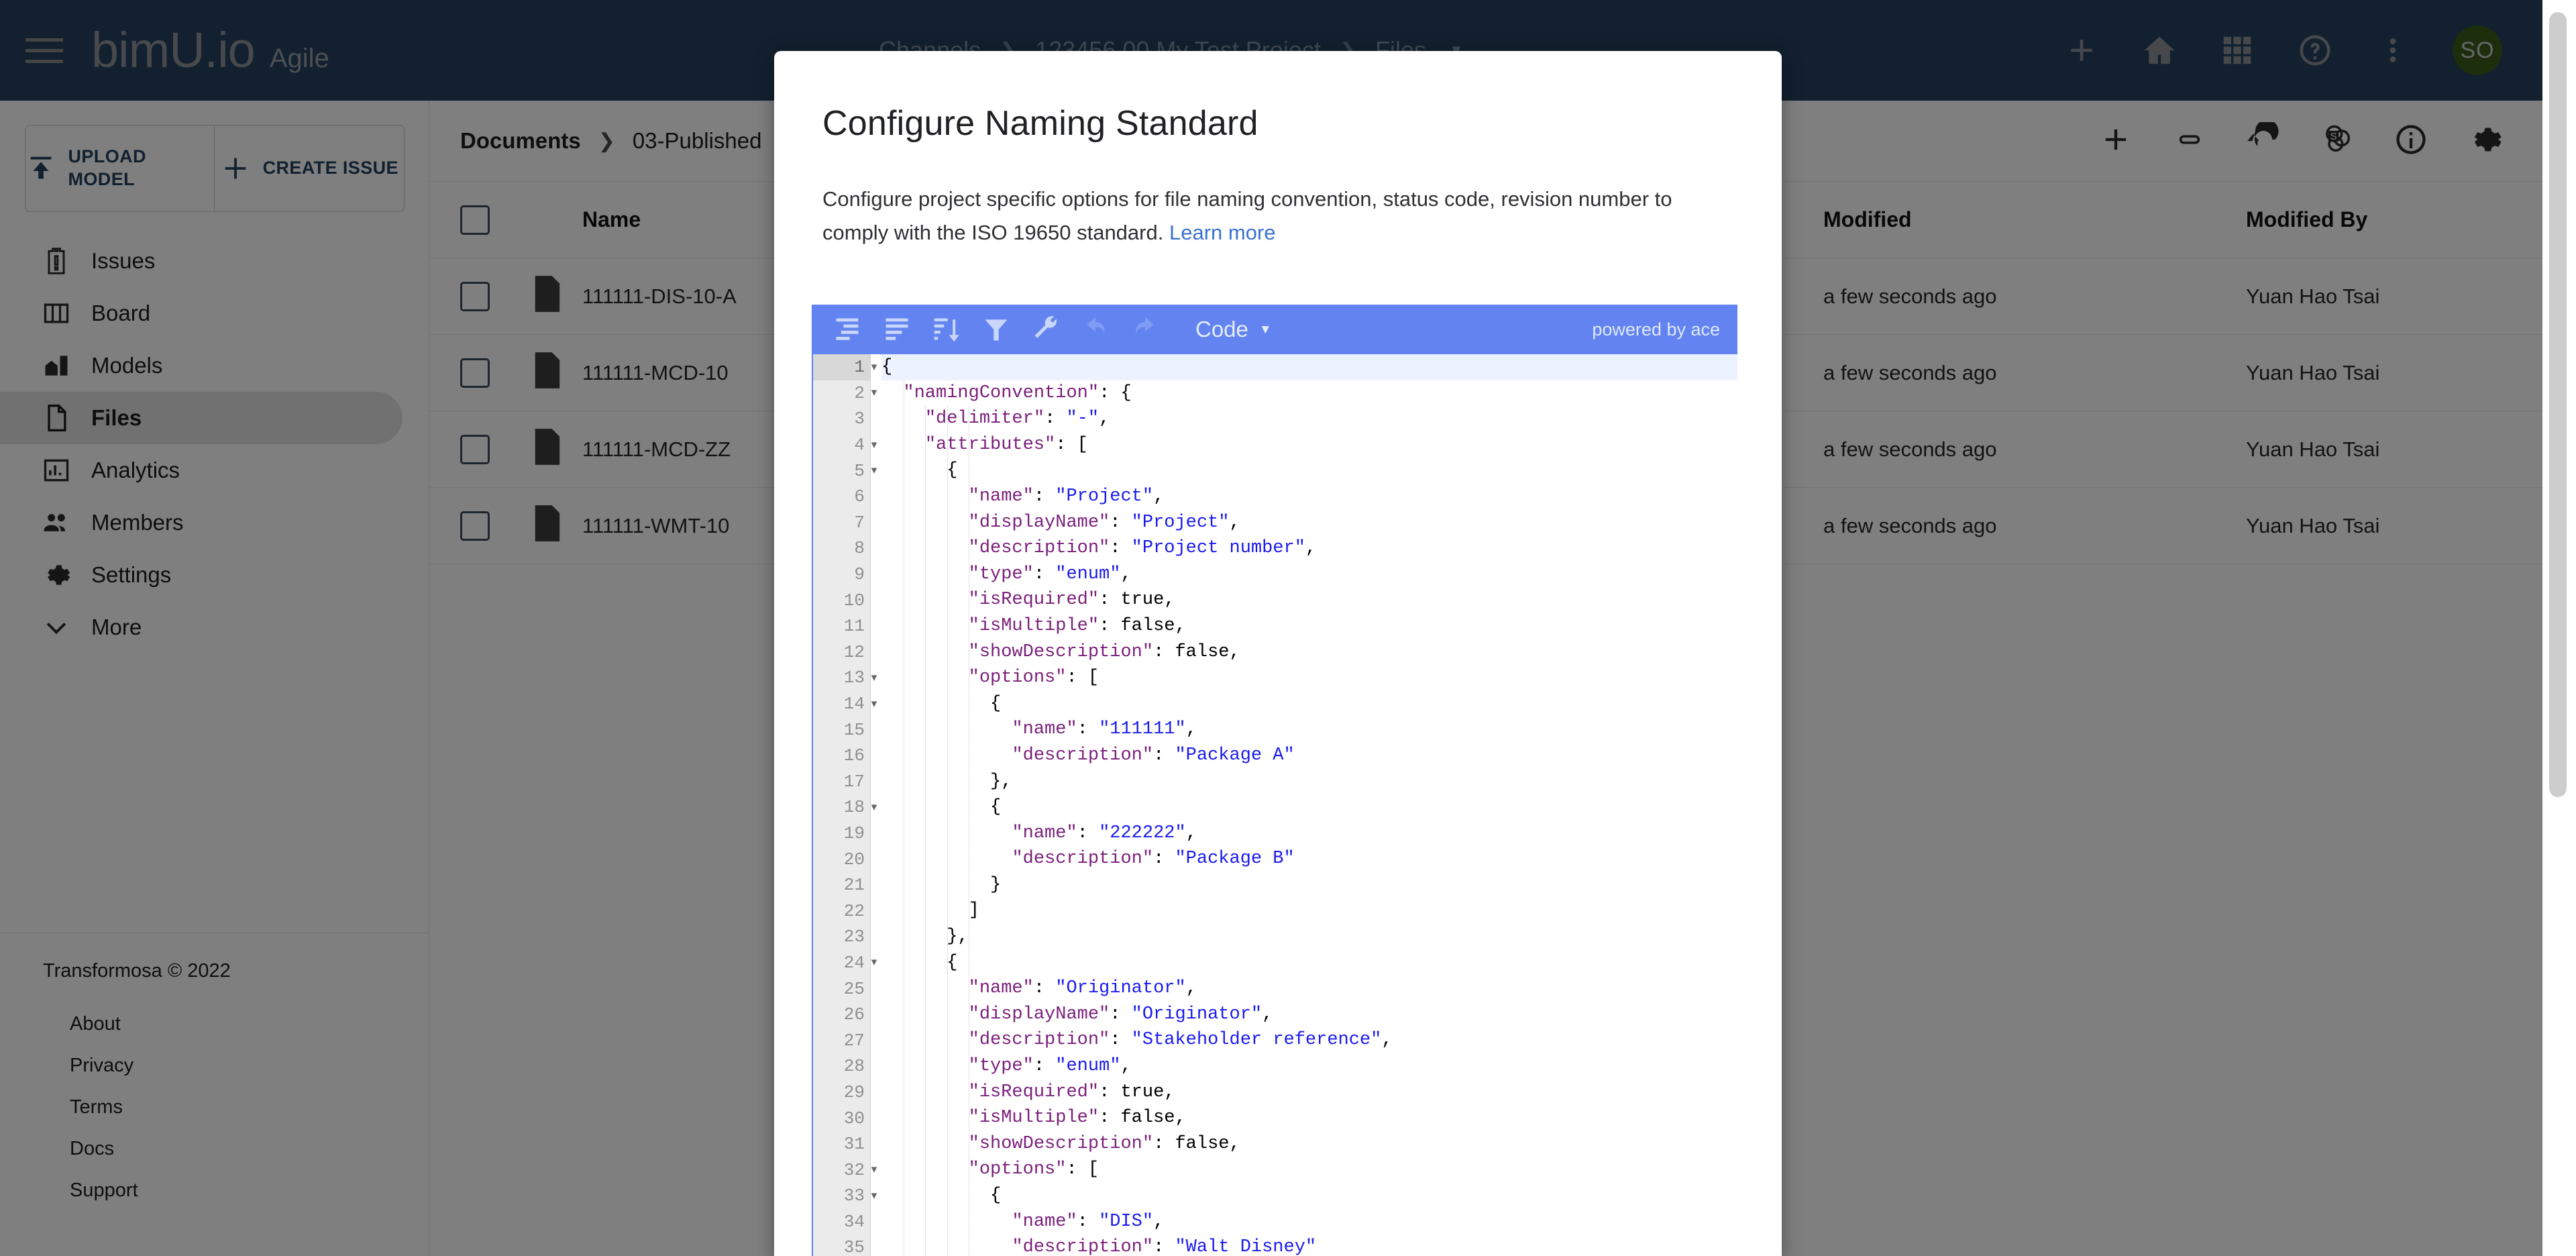 This screenshot has height=1256, width=2576. What do you see at coordinates (841, 1144) in the screenshot?
I see `gutter-line: 31` at bounding box center [841, 1144].